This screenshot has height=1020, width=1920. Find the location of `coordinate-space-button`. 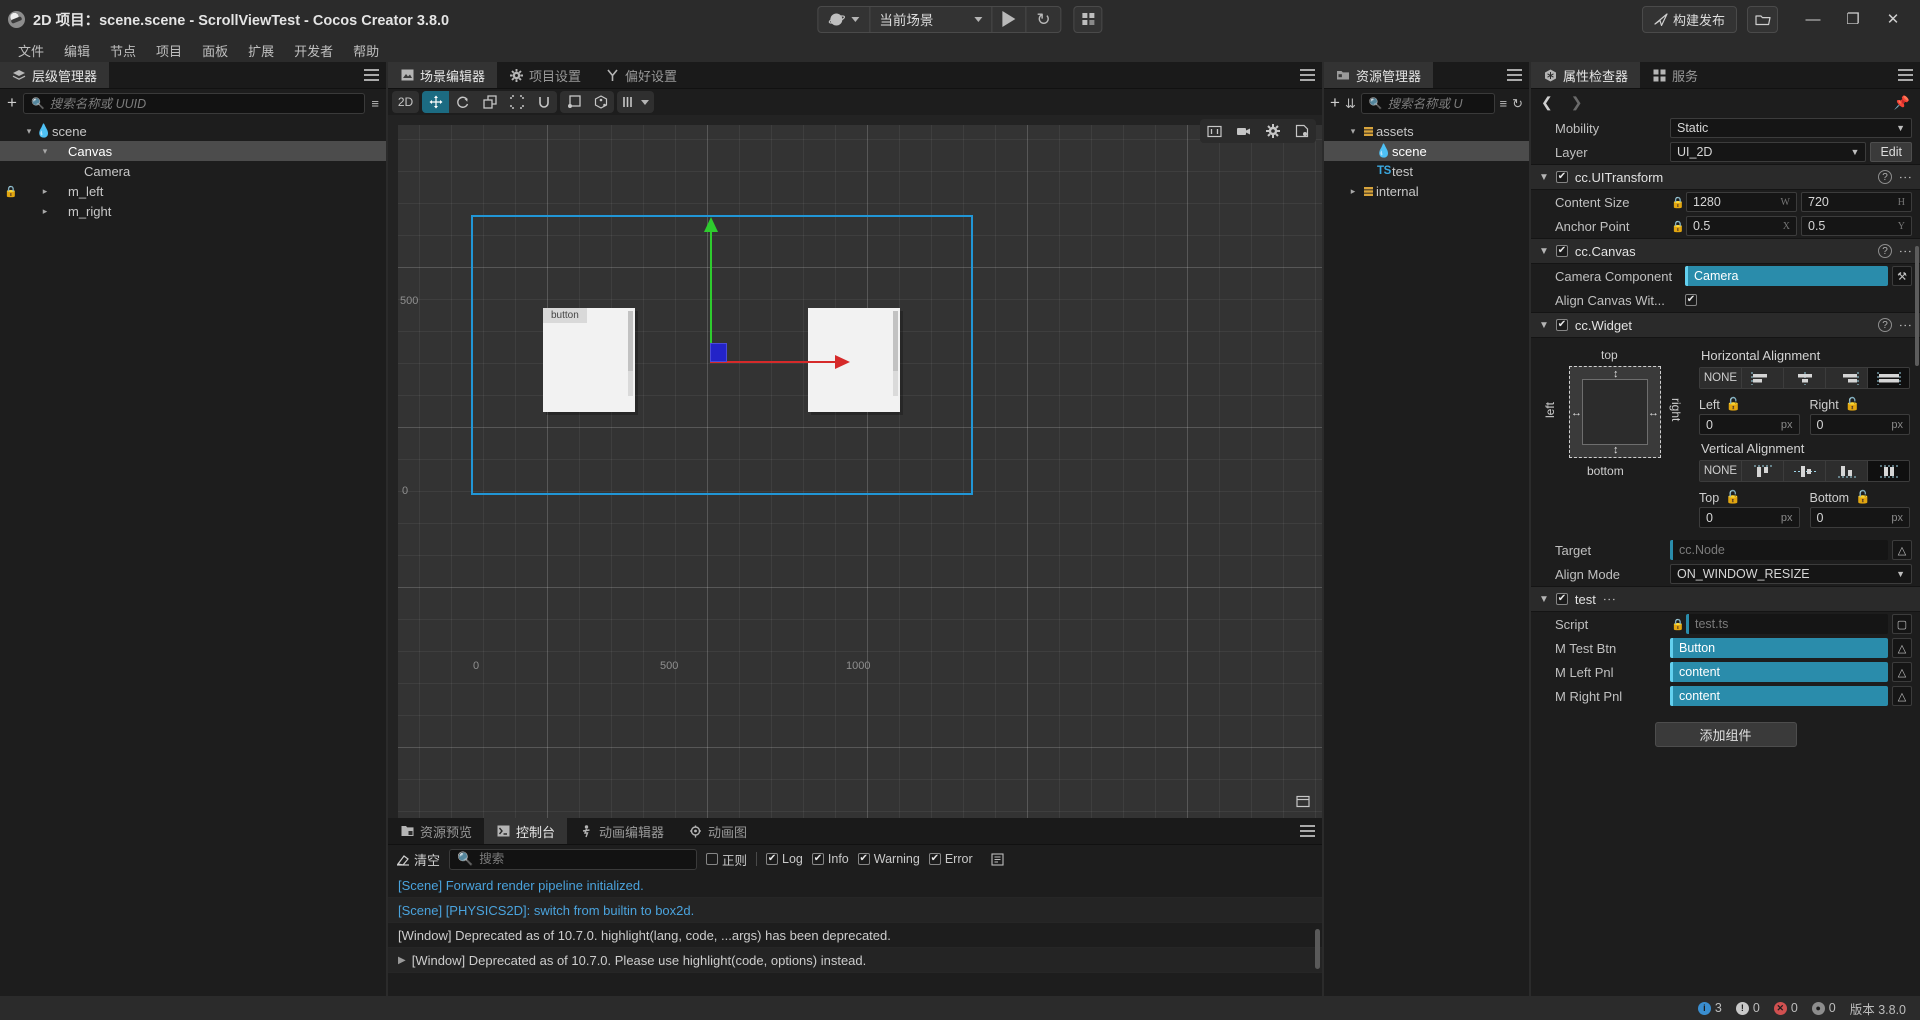

coordinate-space-button is located at coordinates (600, 102).